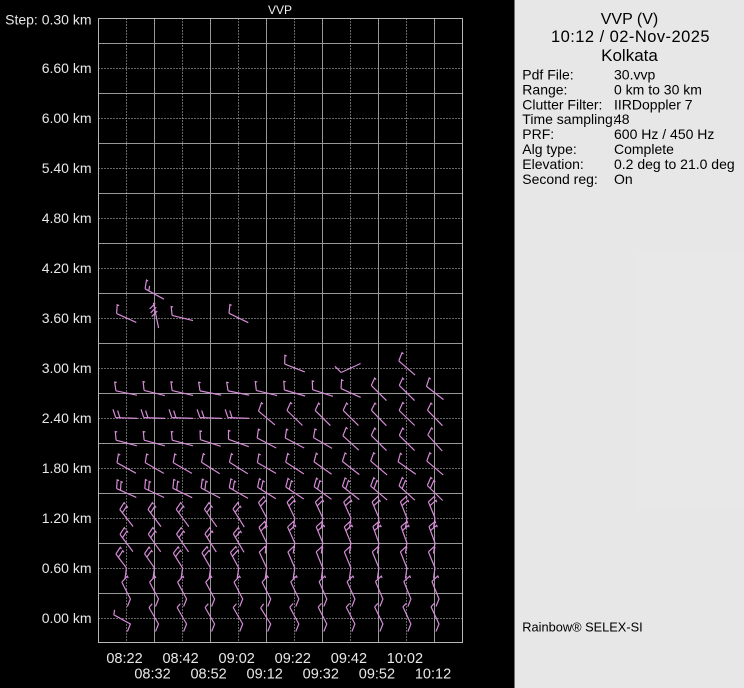  What do you see at coordinates (623, 179) in the screenshot?
I see `svg-text: On` at bounding box center [623, 179].